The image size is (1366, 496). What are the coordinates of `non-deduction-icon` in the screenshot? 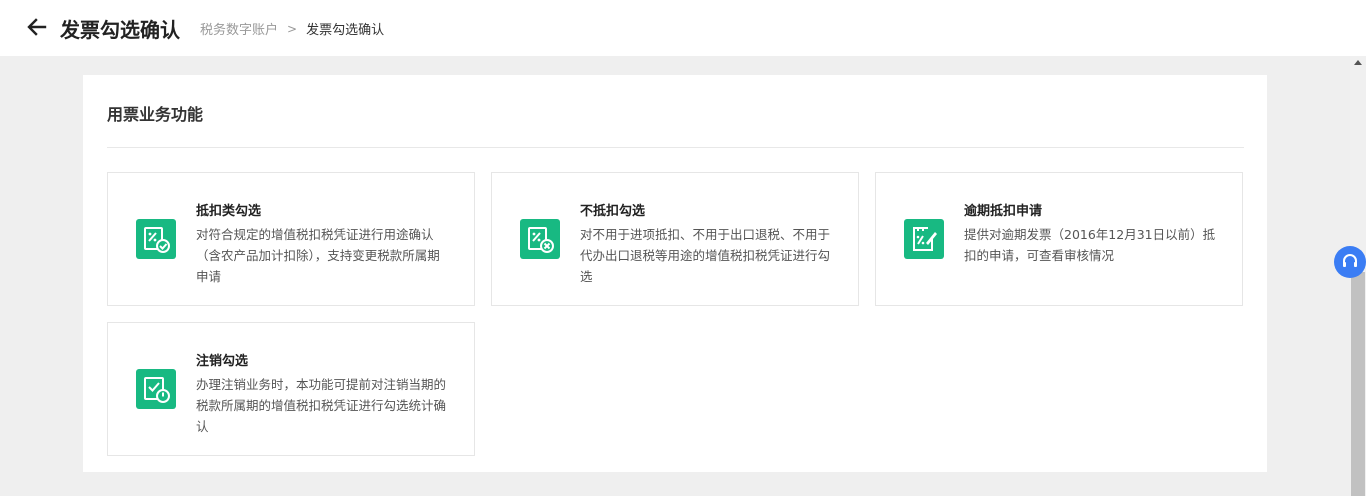 It's located at (540, 239).